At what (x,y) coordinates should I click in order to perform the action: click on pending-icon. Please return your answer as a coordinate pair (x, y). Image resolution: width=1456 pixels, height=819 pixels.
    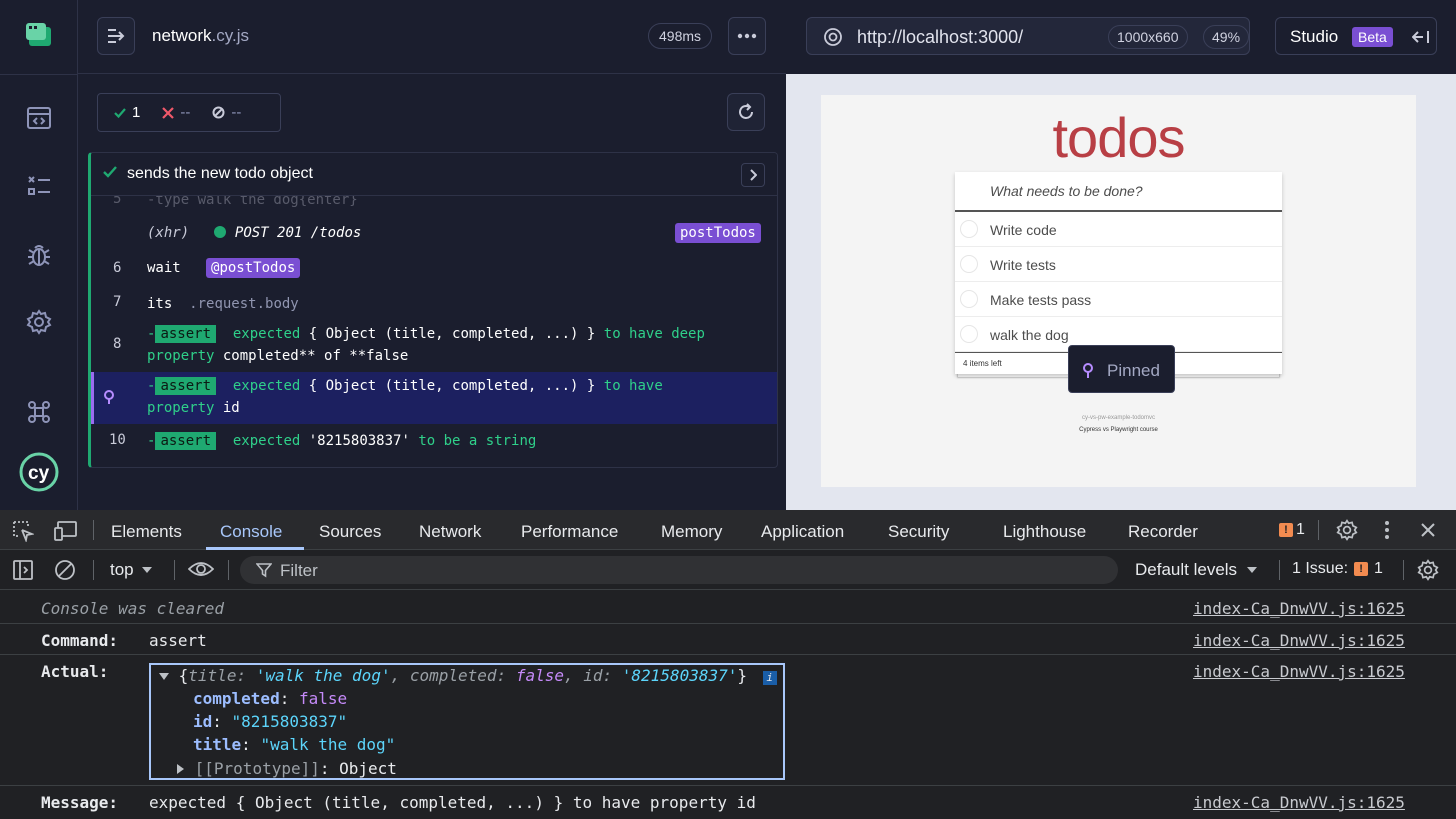
    Looking at the image, I should click on (218, 112).